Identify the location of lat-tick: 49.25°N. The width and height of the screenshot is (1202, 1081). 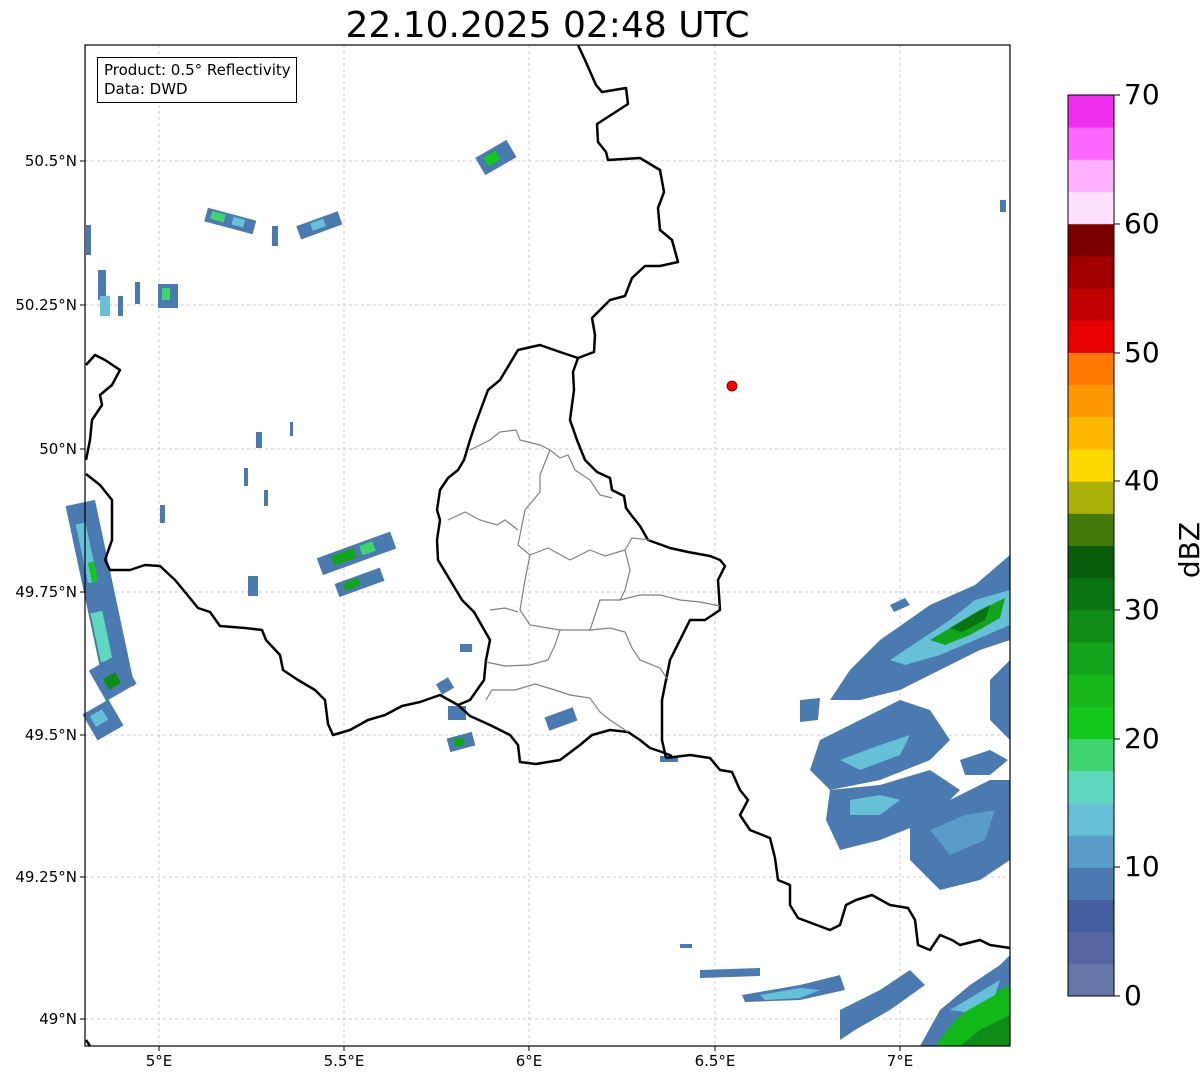
(46, 877).